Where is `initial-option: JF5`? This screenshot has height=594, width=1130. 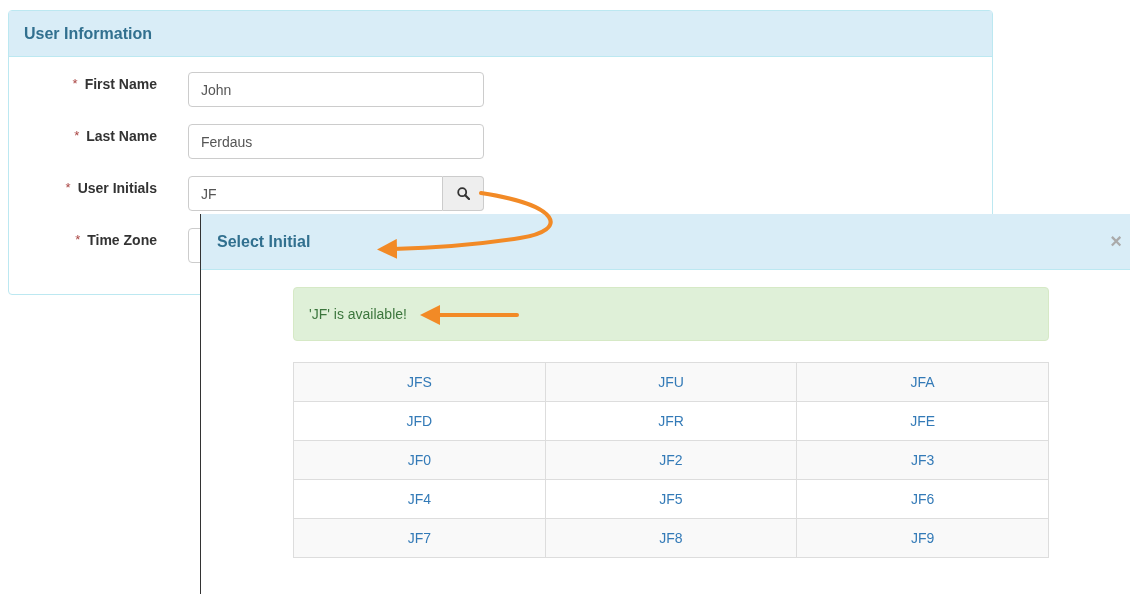 initial-option: JF5 is located at coordinates (671, 499).